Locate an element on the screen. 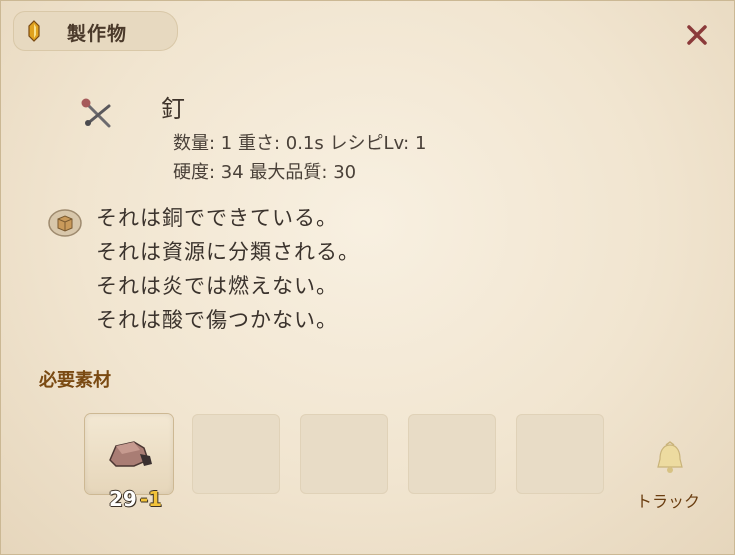 This screenshot has height=555, width=735. nail-icon is located at coordinates (96, 113).